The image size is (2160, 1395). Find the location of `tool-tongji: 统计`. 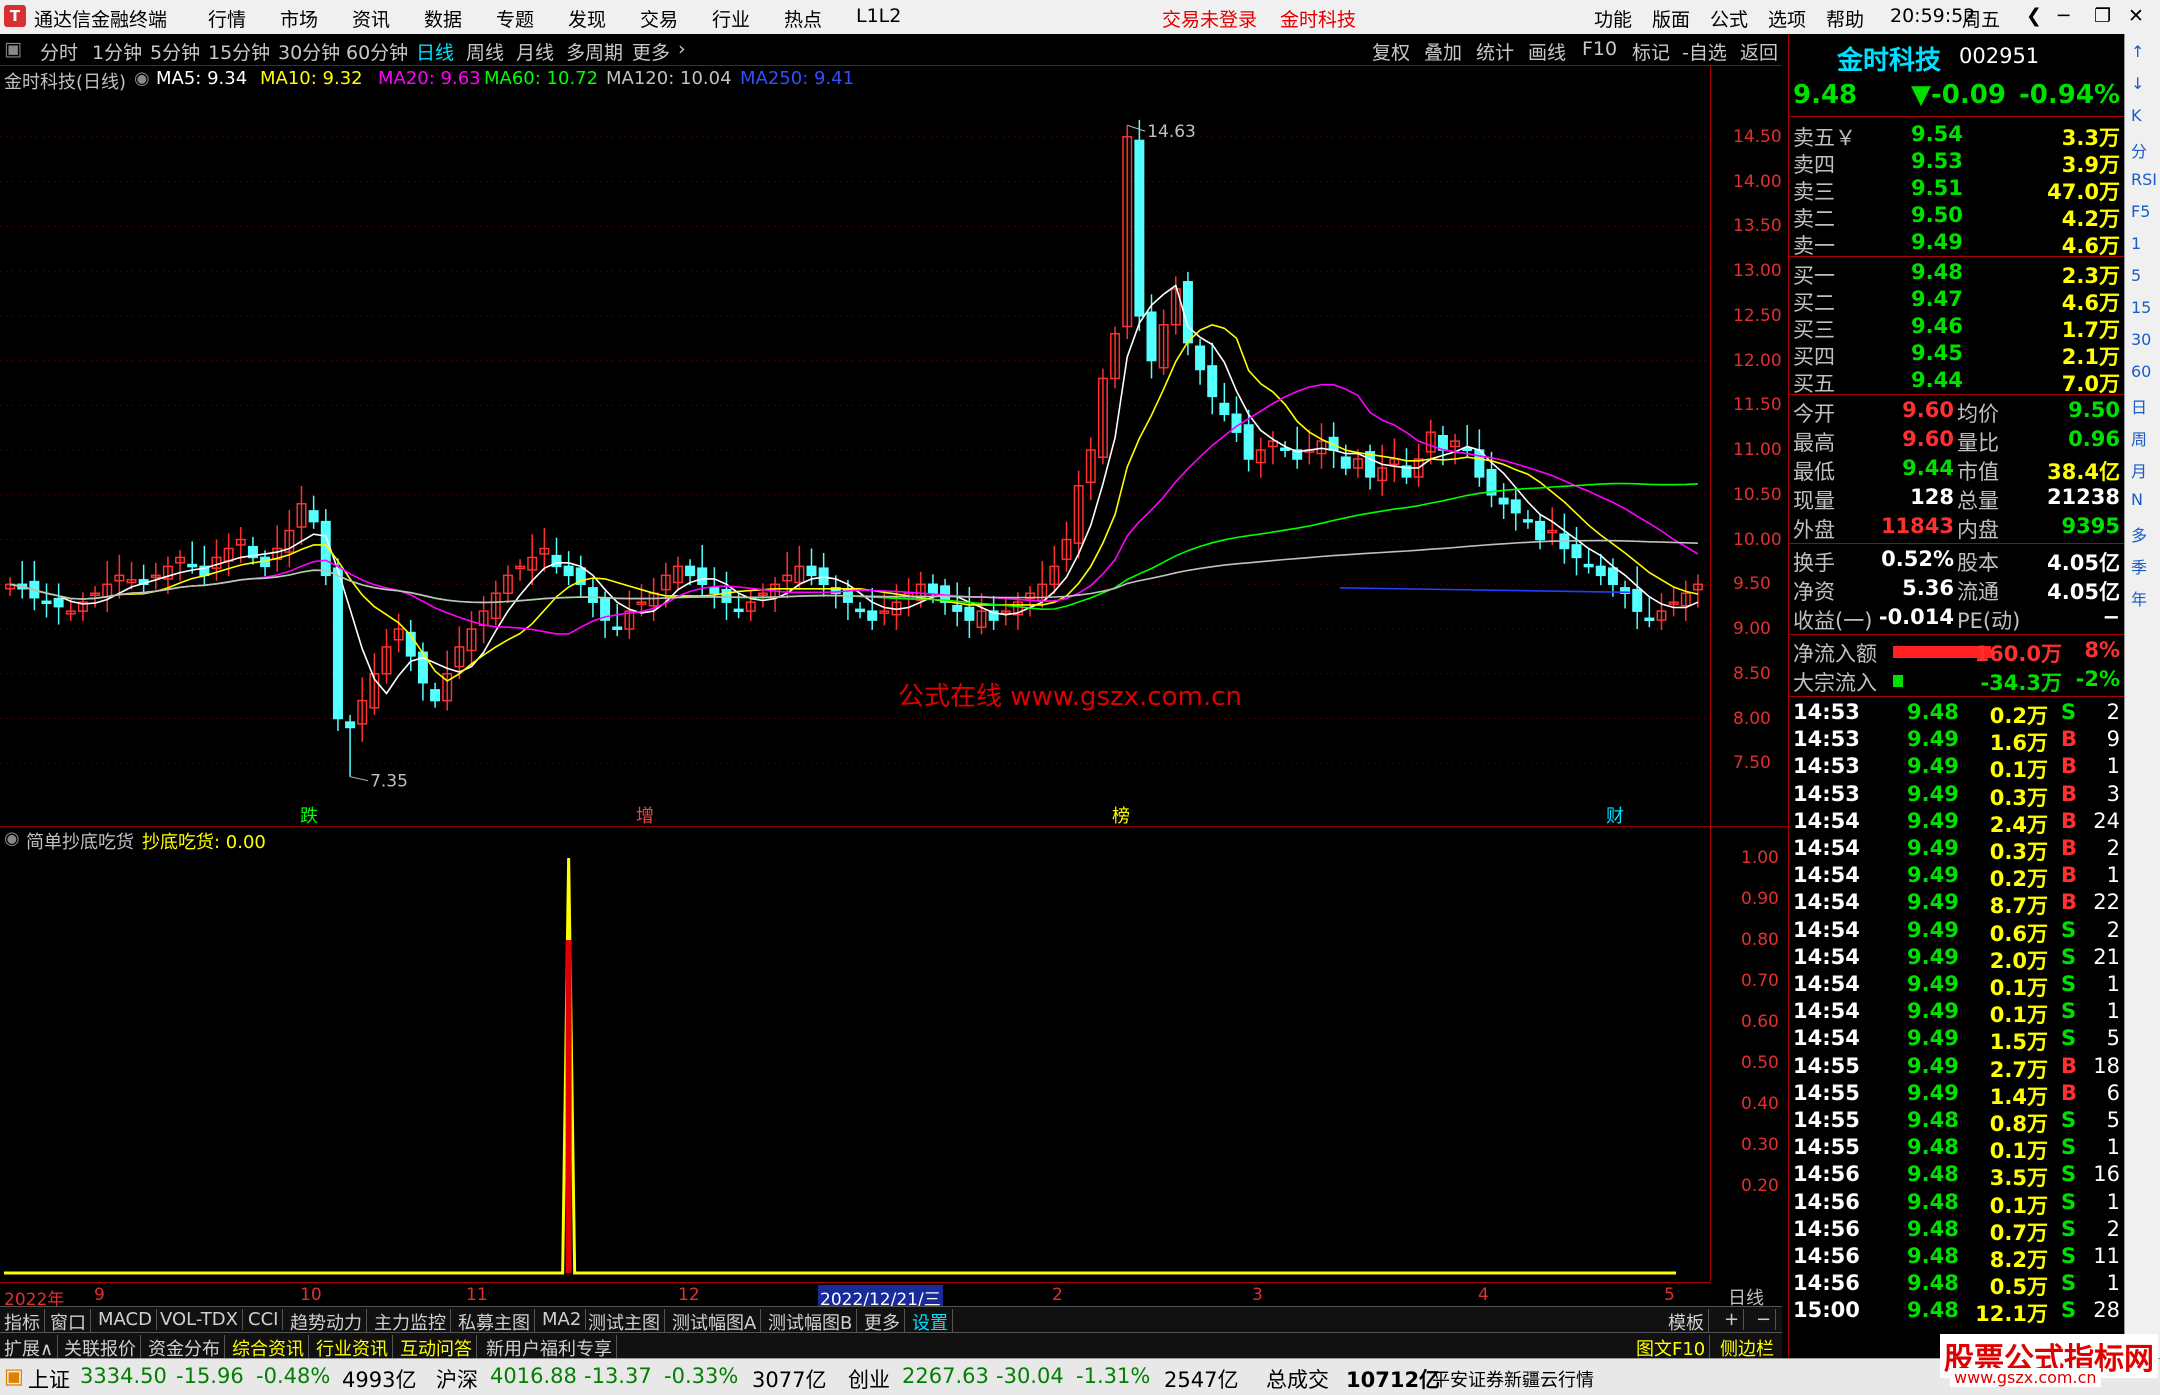

tool-tongji: 统计 is located at coordinates (1495, 51).